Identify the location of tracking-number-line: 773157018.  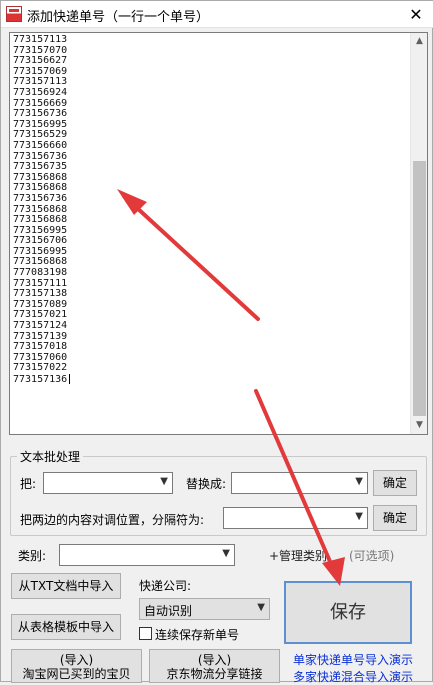
(40, 347).